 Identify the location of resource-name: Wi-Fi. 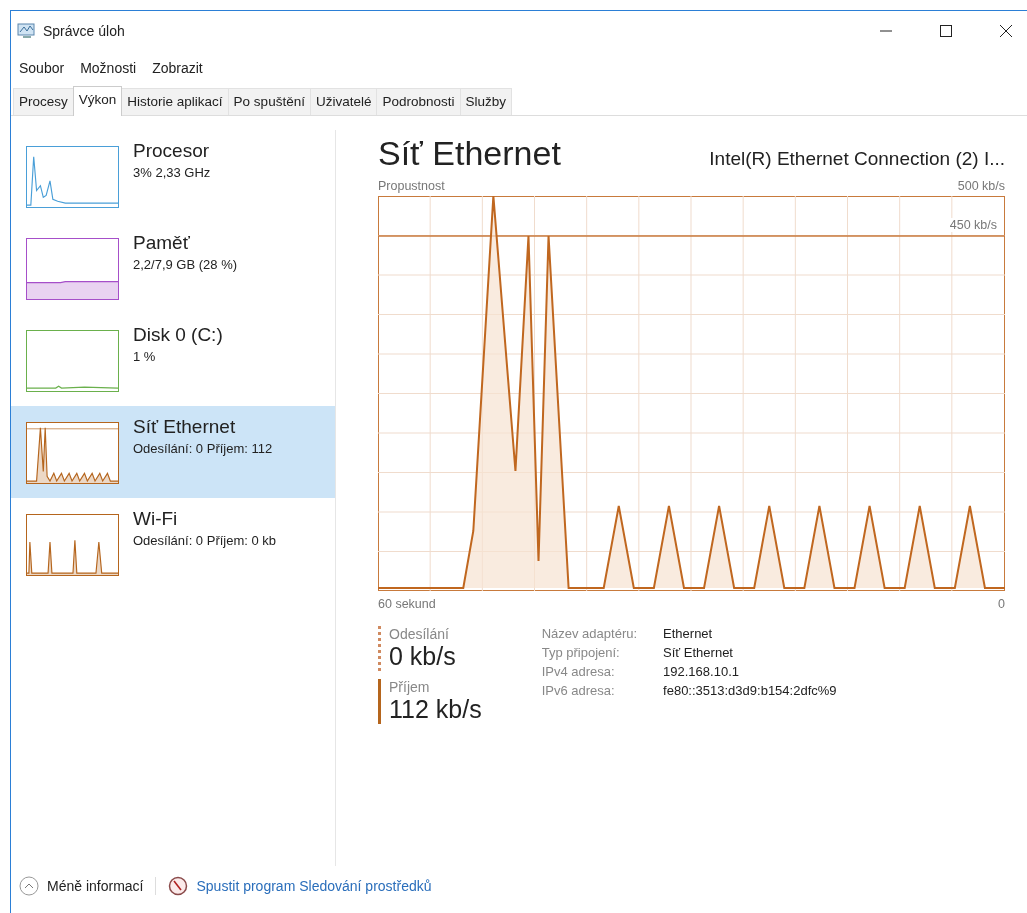
(156, 519).